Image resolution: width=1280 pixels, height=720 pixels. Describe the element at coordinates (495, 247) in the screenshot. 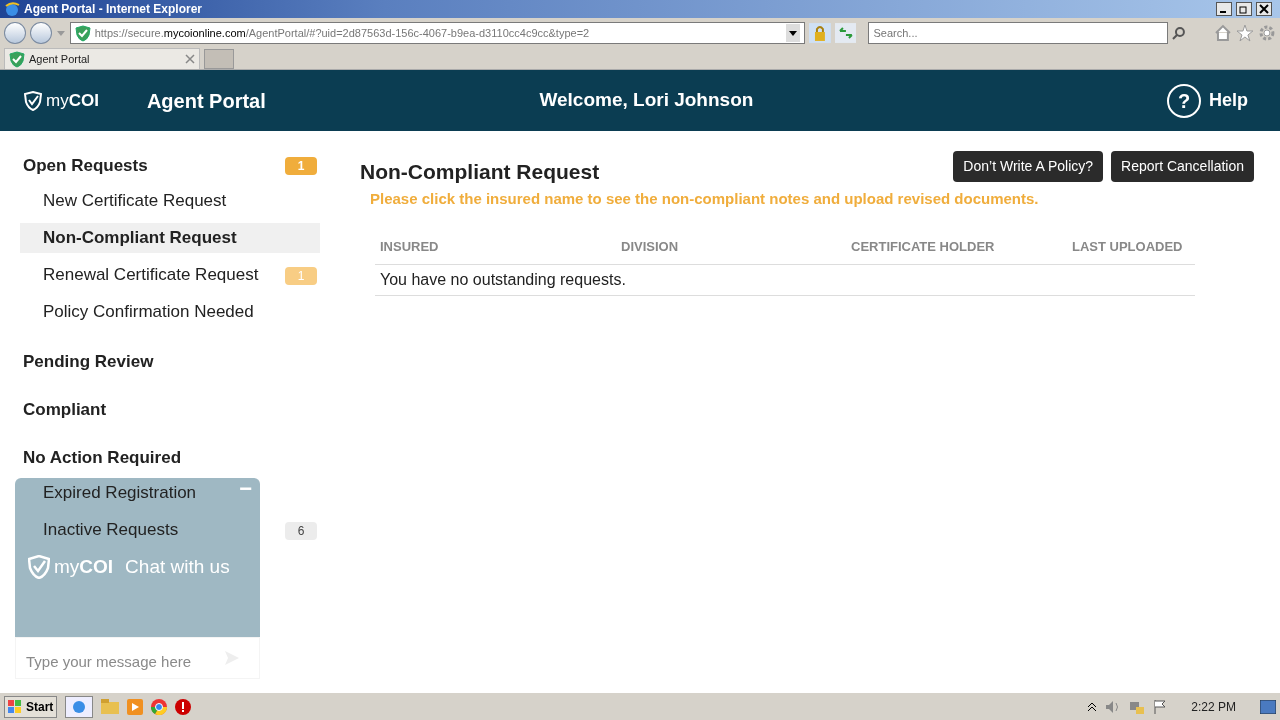

I see `column-header: INSURED` at that location.